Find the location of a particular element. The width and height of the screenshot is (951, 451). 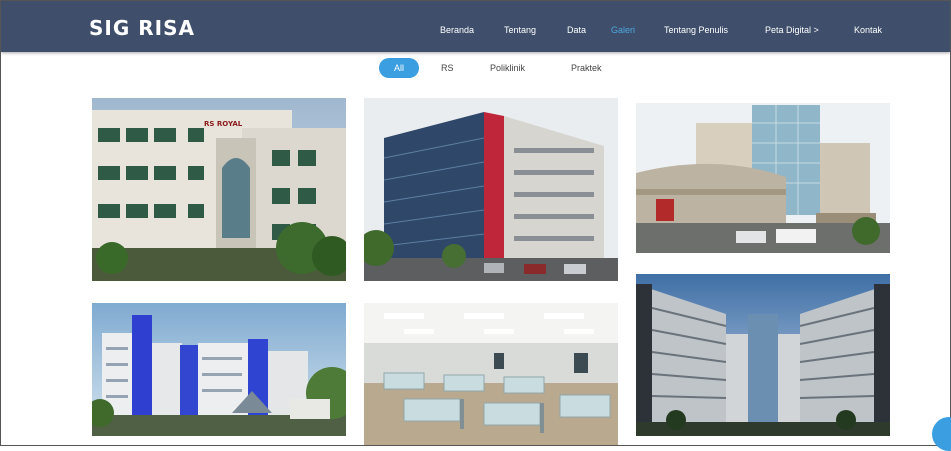

filter-rs: RS is located at coordinates (447, 68).